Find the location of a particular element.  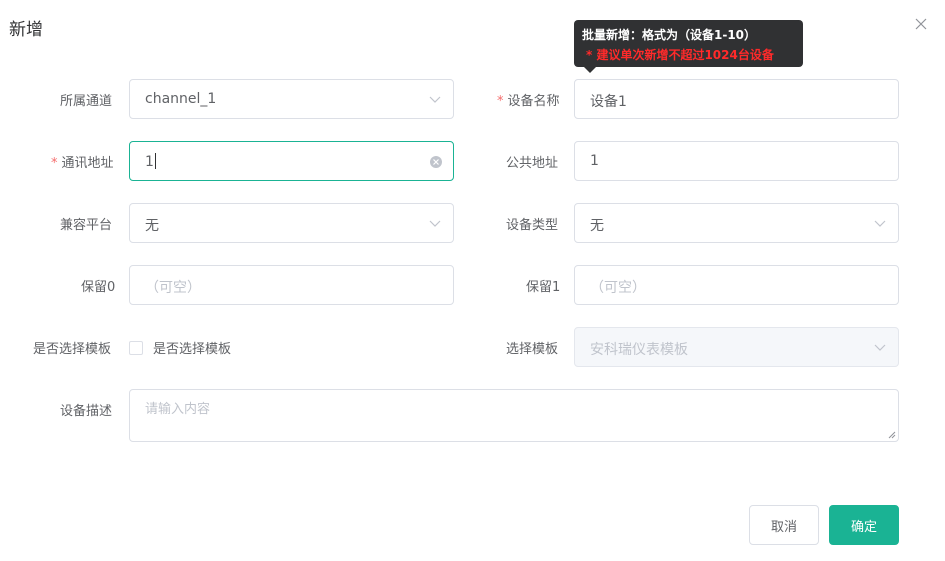

tooltip-warning-text: * 建议单次新增不超过1024台设备 is located at coordinates (680, 55).